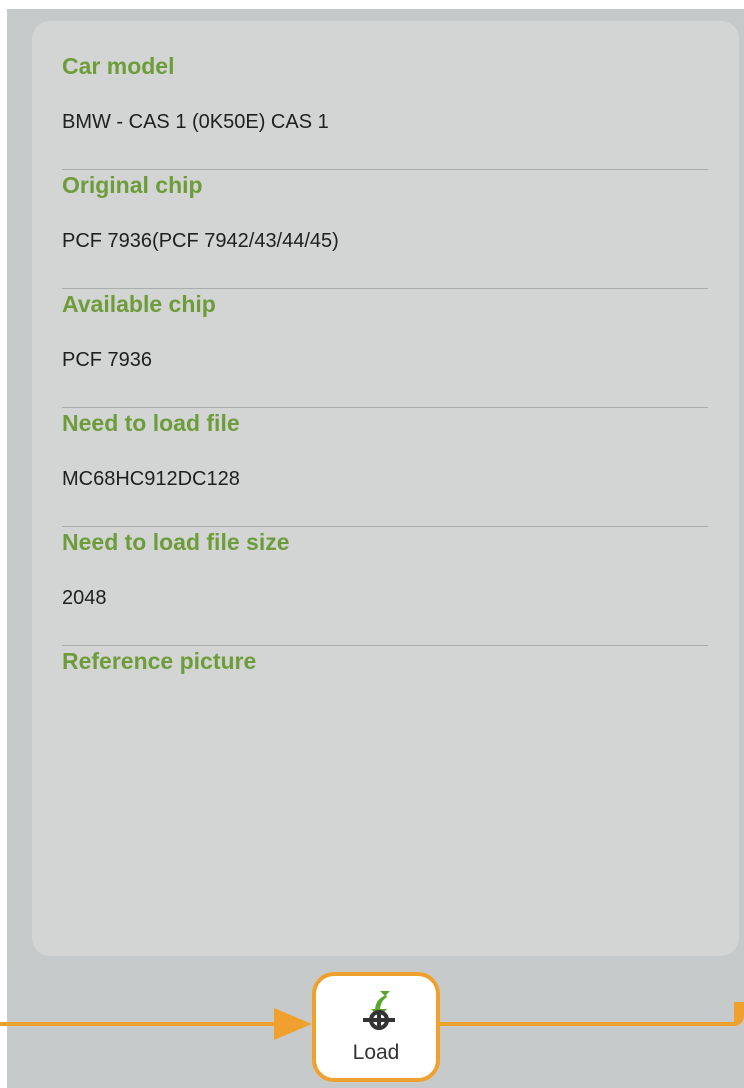 Image resolution: width=744 pixels, height=1088 pixels. Describe the element at coordinates (588, 1024) in the screenshot. I see `right-callout-line` at that location.